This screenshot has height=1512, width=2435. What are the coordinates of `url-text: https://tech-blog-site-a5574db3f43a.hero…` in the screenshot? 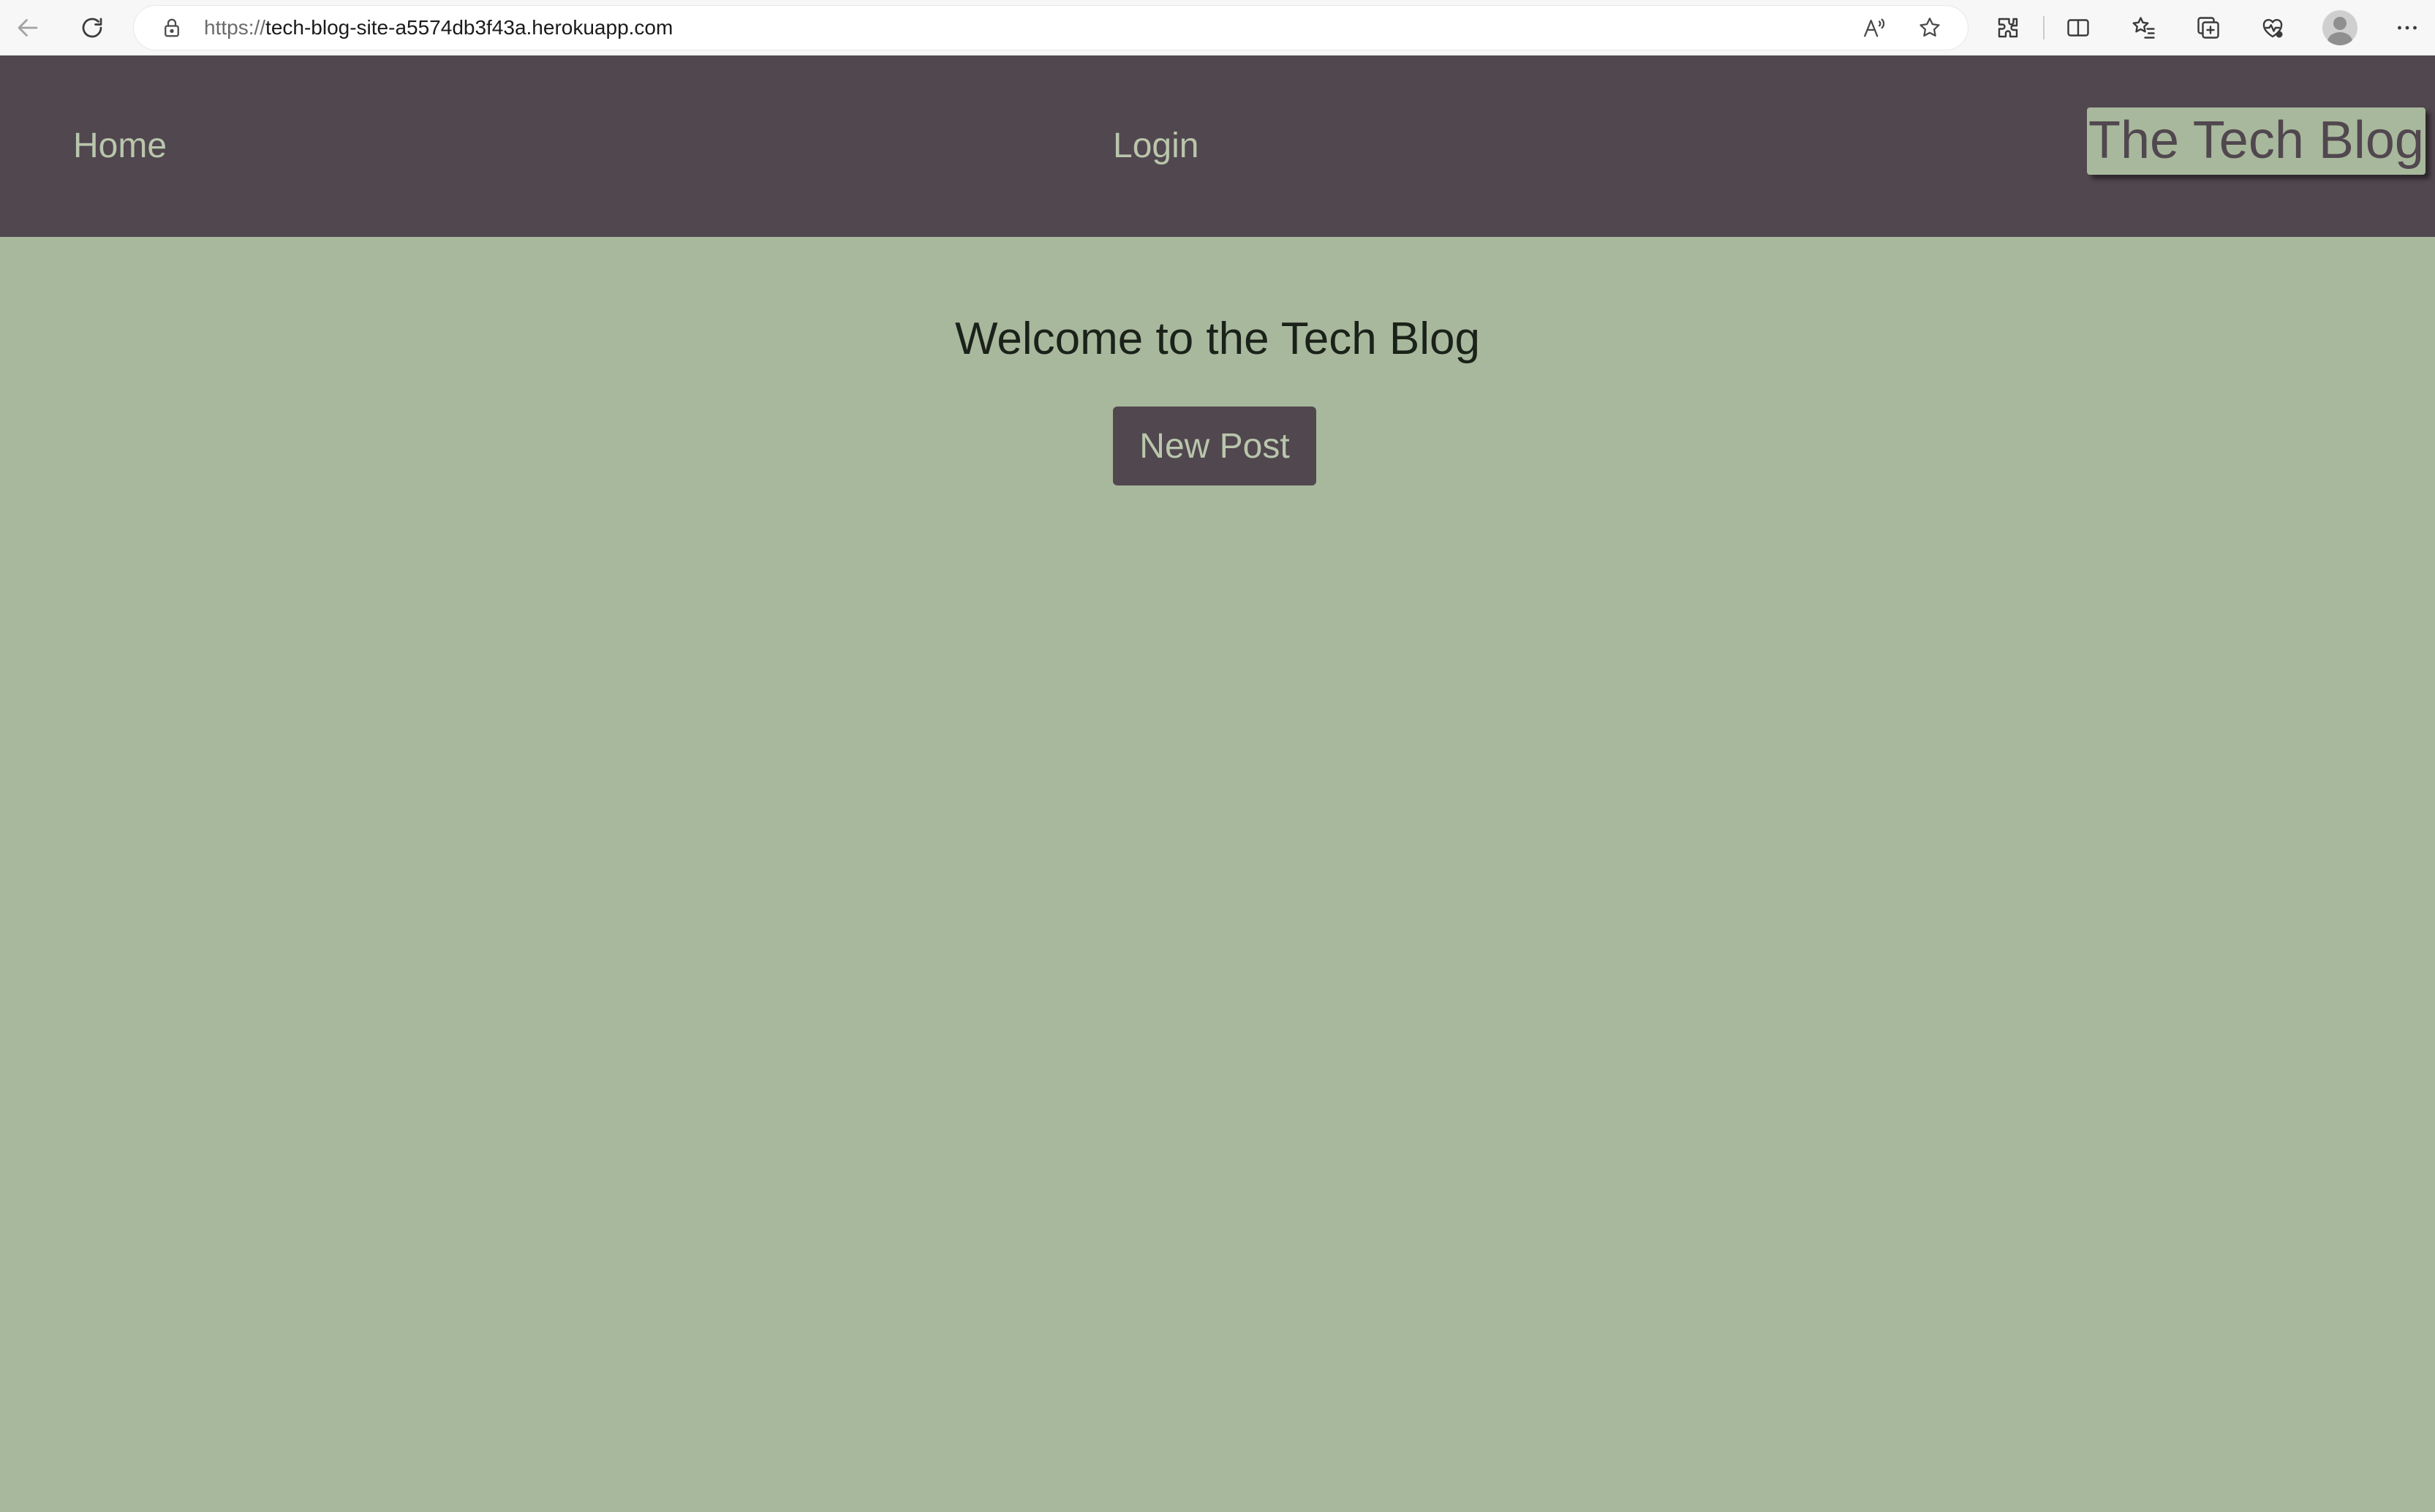 It's located at (438, 28).